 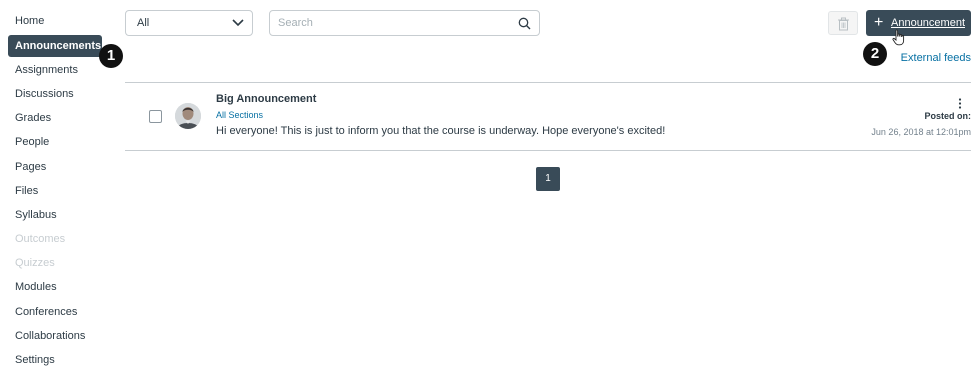 I want to click on nav-item-discussions: Discussions, so click(x=55, y=94).